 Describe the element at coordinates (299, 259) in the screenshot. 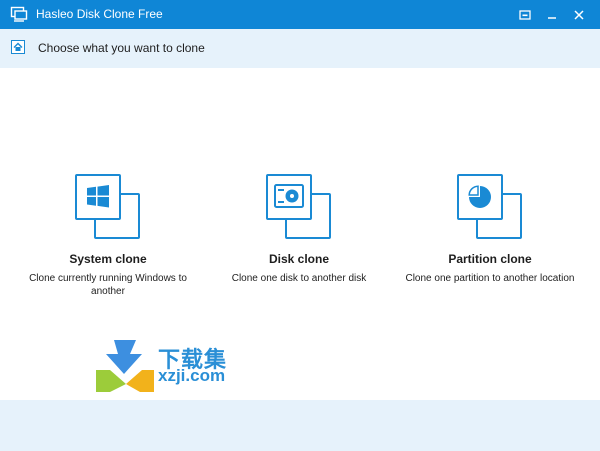

I see `disk-clone-title: Disk clone` at that location.